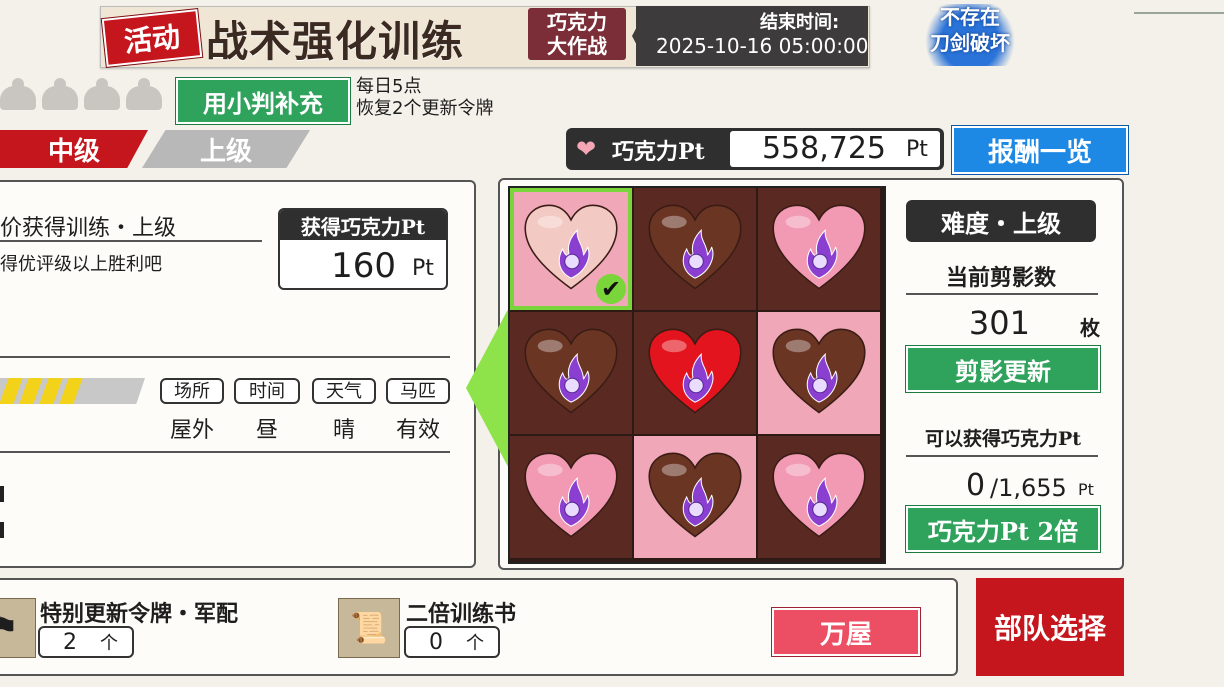 The width and height of the screenshot is (1224, 687). I want to click on no-broken-line1: 不存在, so click(970, 17).